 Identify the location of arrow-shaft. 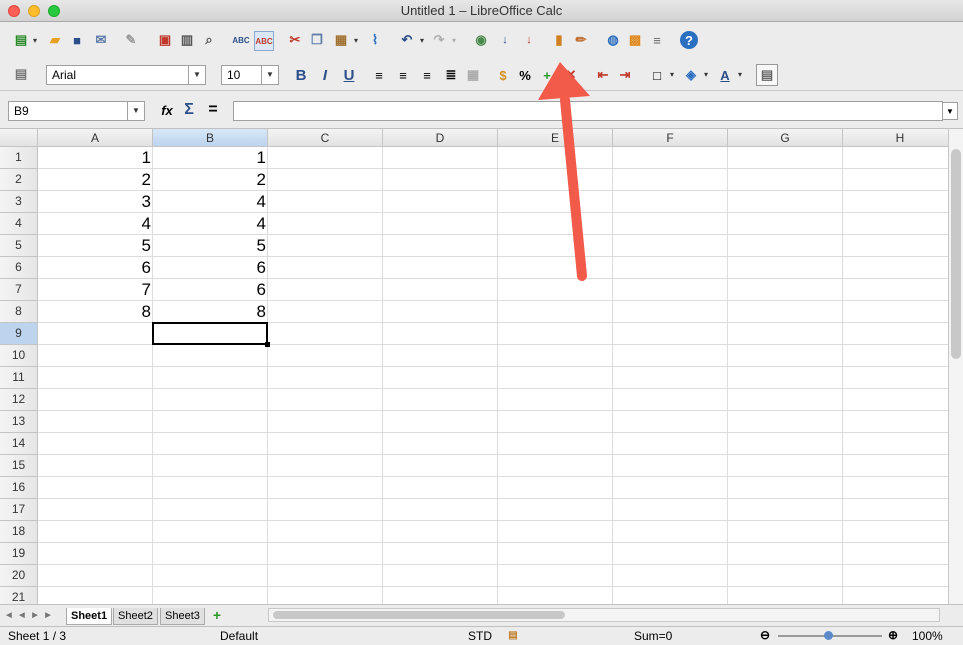
(573, 188).